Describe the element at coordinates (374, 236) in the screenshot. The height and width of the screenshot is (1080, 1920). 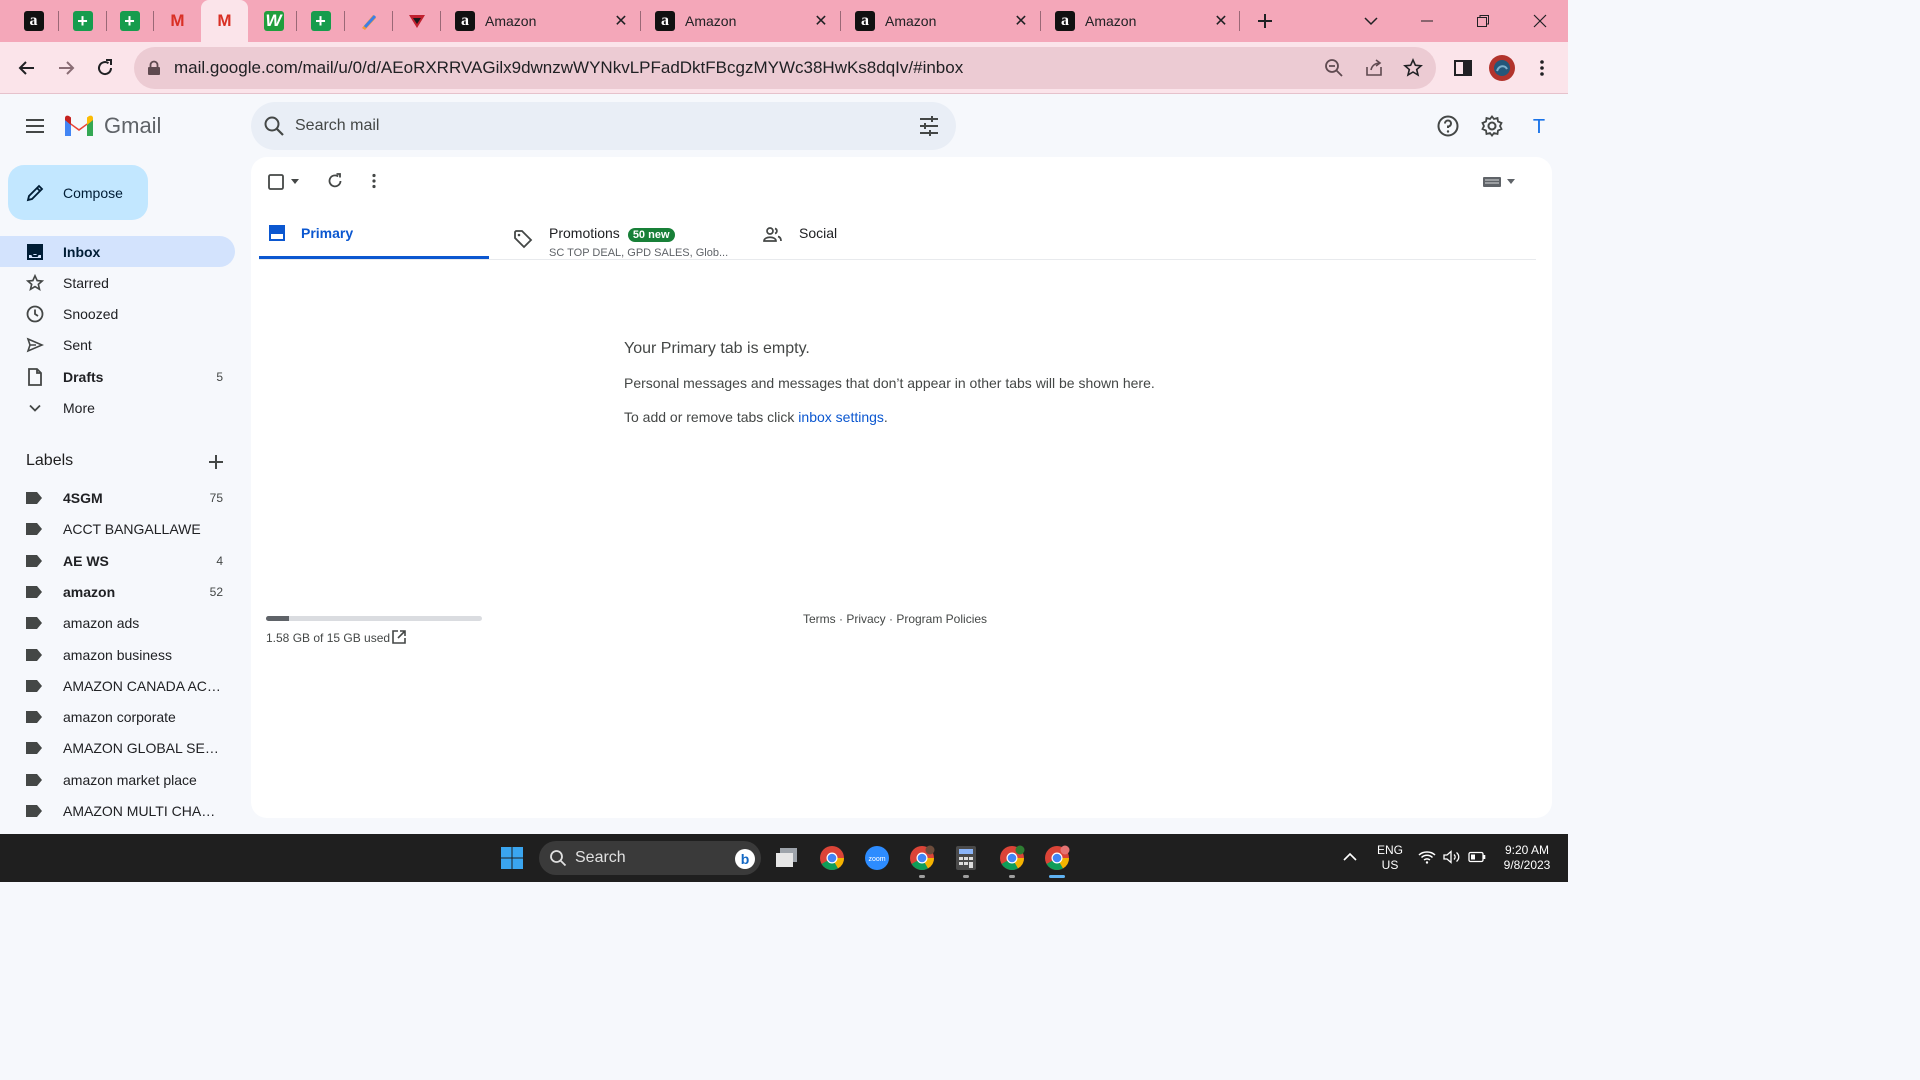
I see `tab-primary: Primary` at that location.